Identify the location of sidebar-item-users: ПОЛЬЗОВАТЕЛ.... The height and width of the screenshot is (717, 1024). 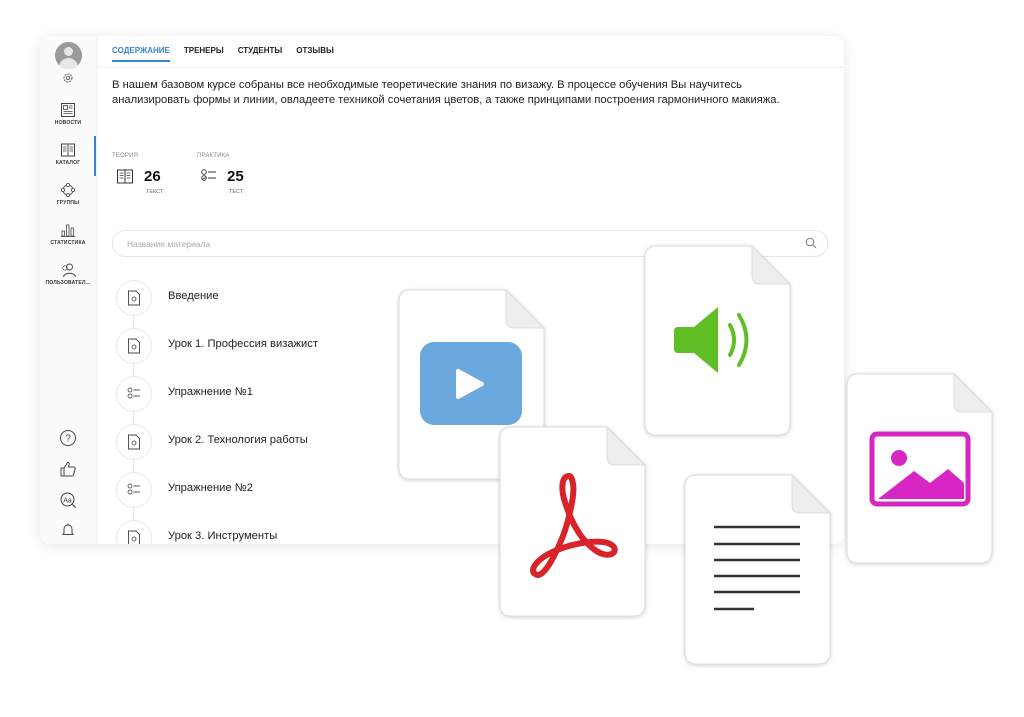
(68, 274).